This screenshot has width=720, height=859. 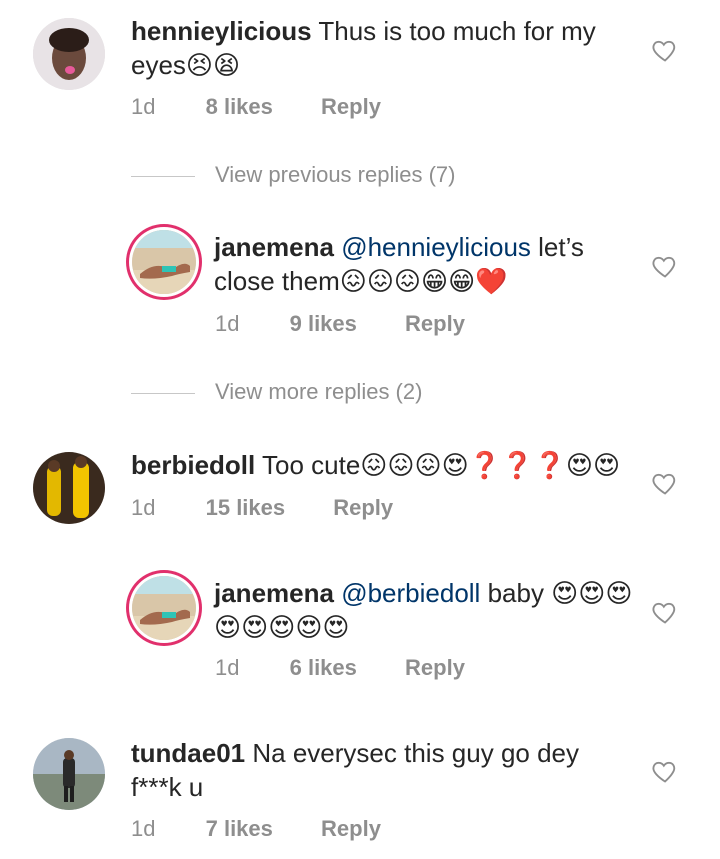 I want to click on comment-username: tundae01, so click(x=188, y=753).